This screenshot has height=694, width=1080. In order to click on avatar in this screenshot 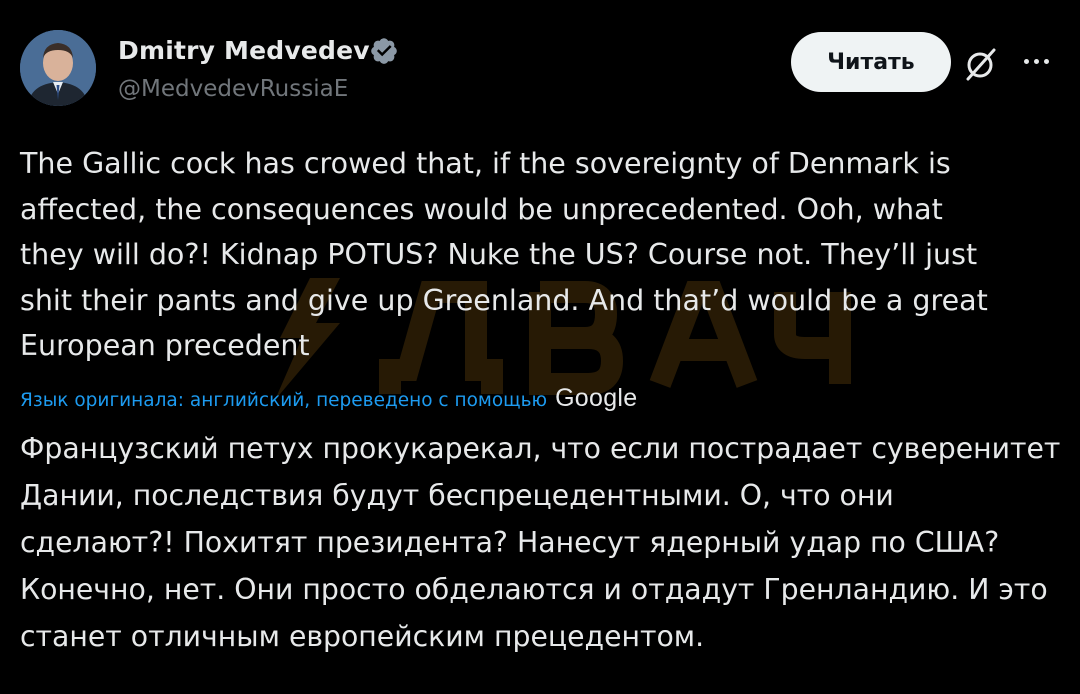, I will do `click(58, 68)`.